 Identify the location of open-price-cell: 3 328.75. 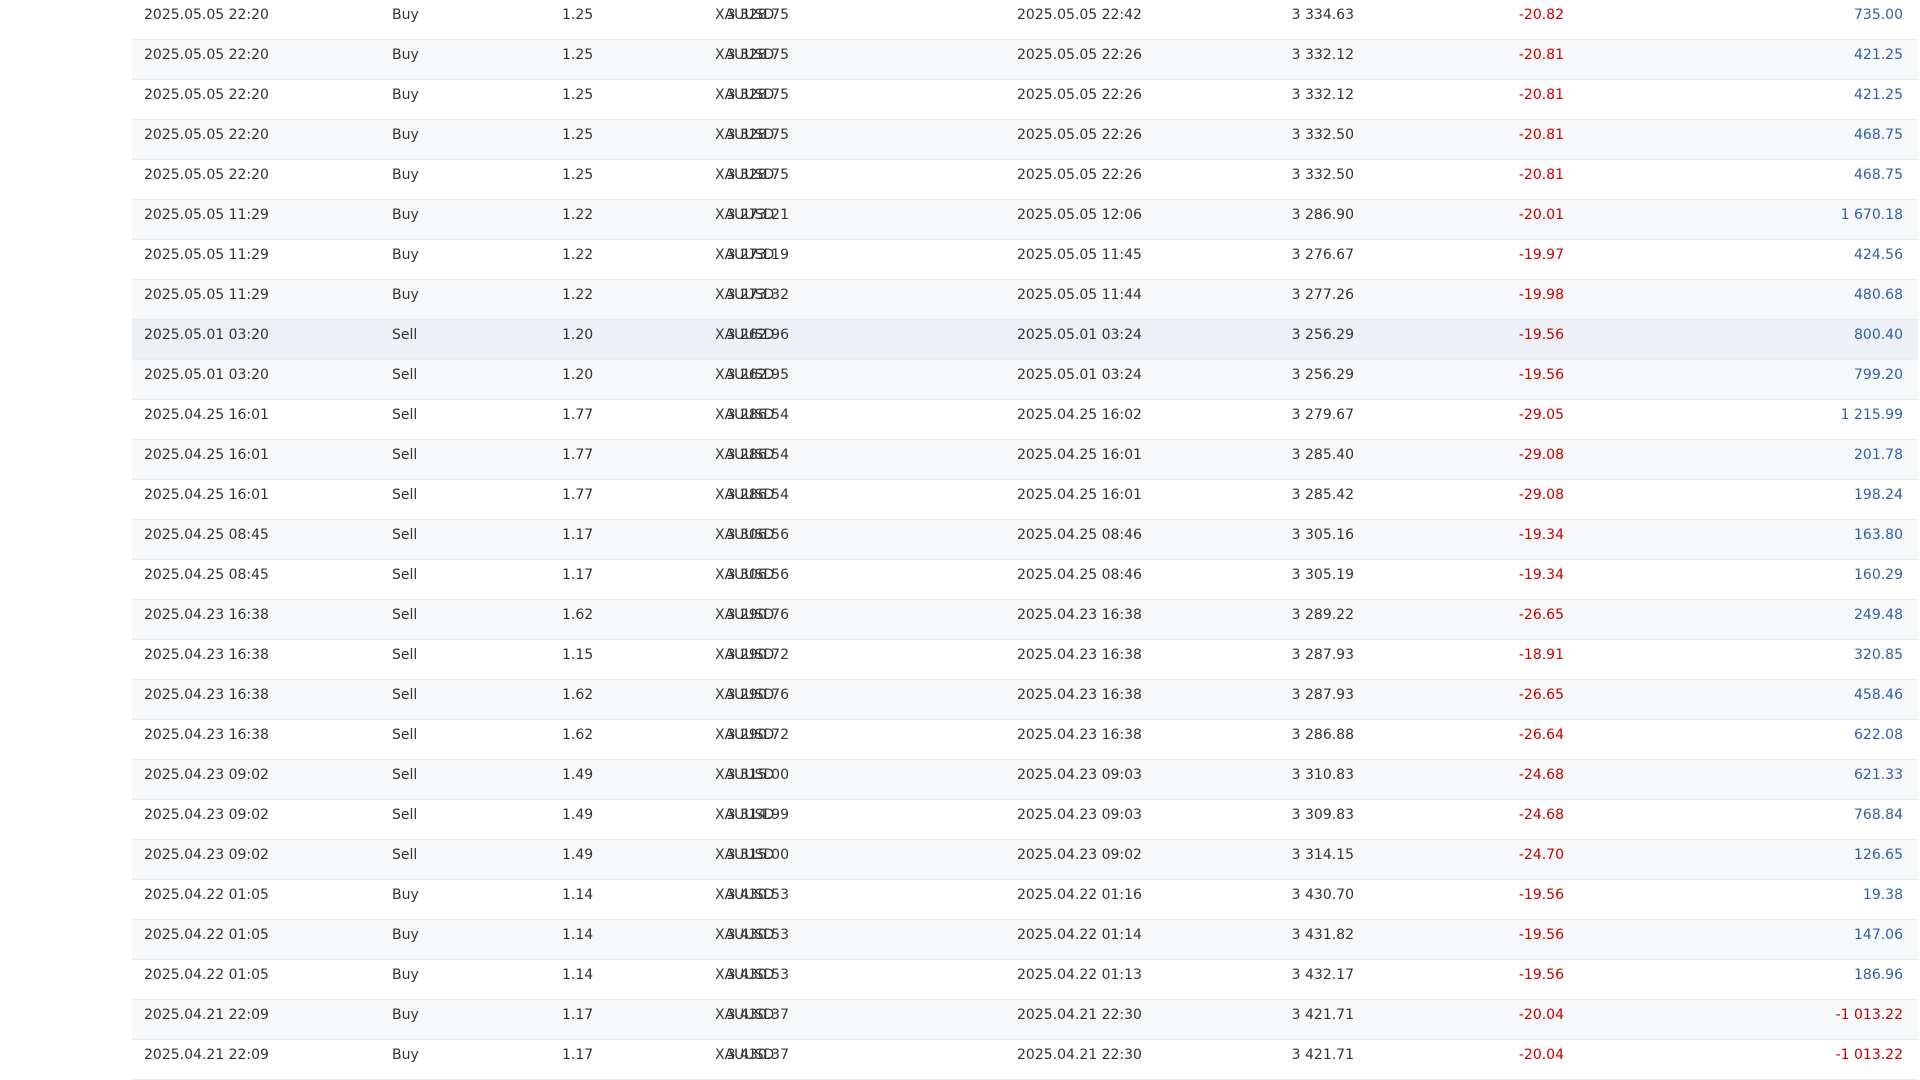
(757, 135).